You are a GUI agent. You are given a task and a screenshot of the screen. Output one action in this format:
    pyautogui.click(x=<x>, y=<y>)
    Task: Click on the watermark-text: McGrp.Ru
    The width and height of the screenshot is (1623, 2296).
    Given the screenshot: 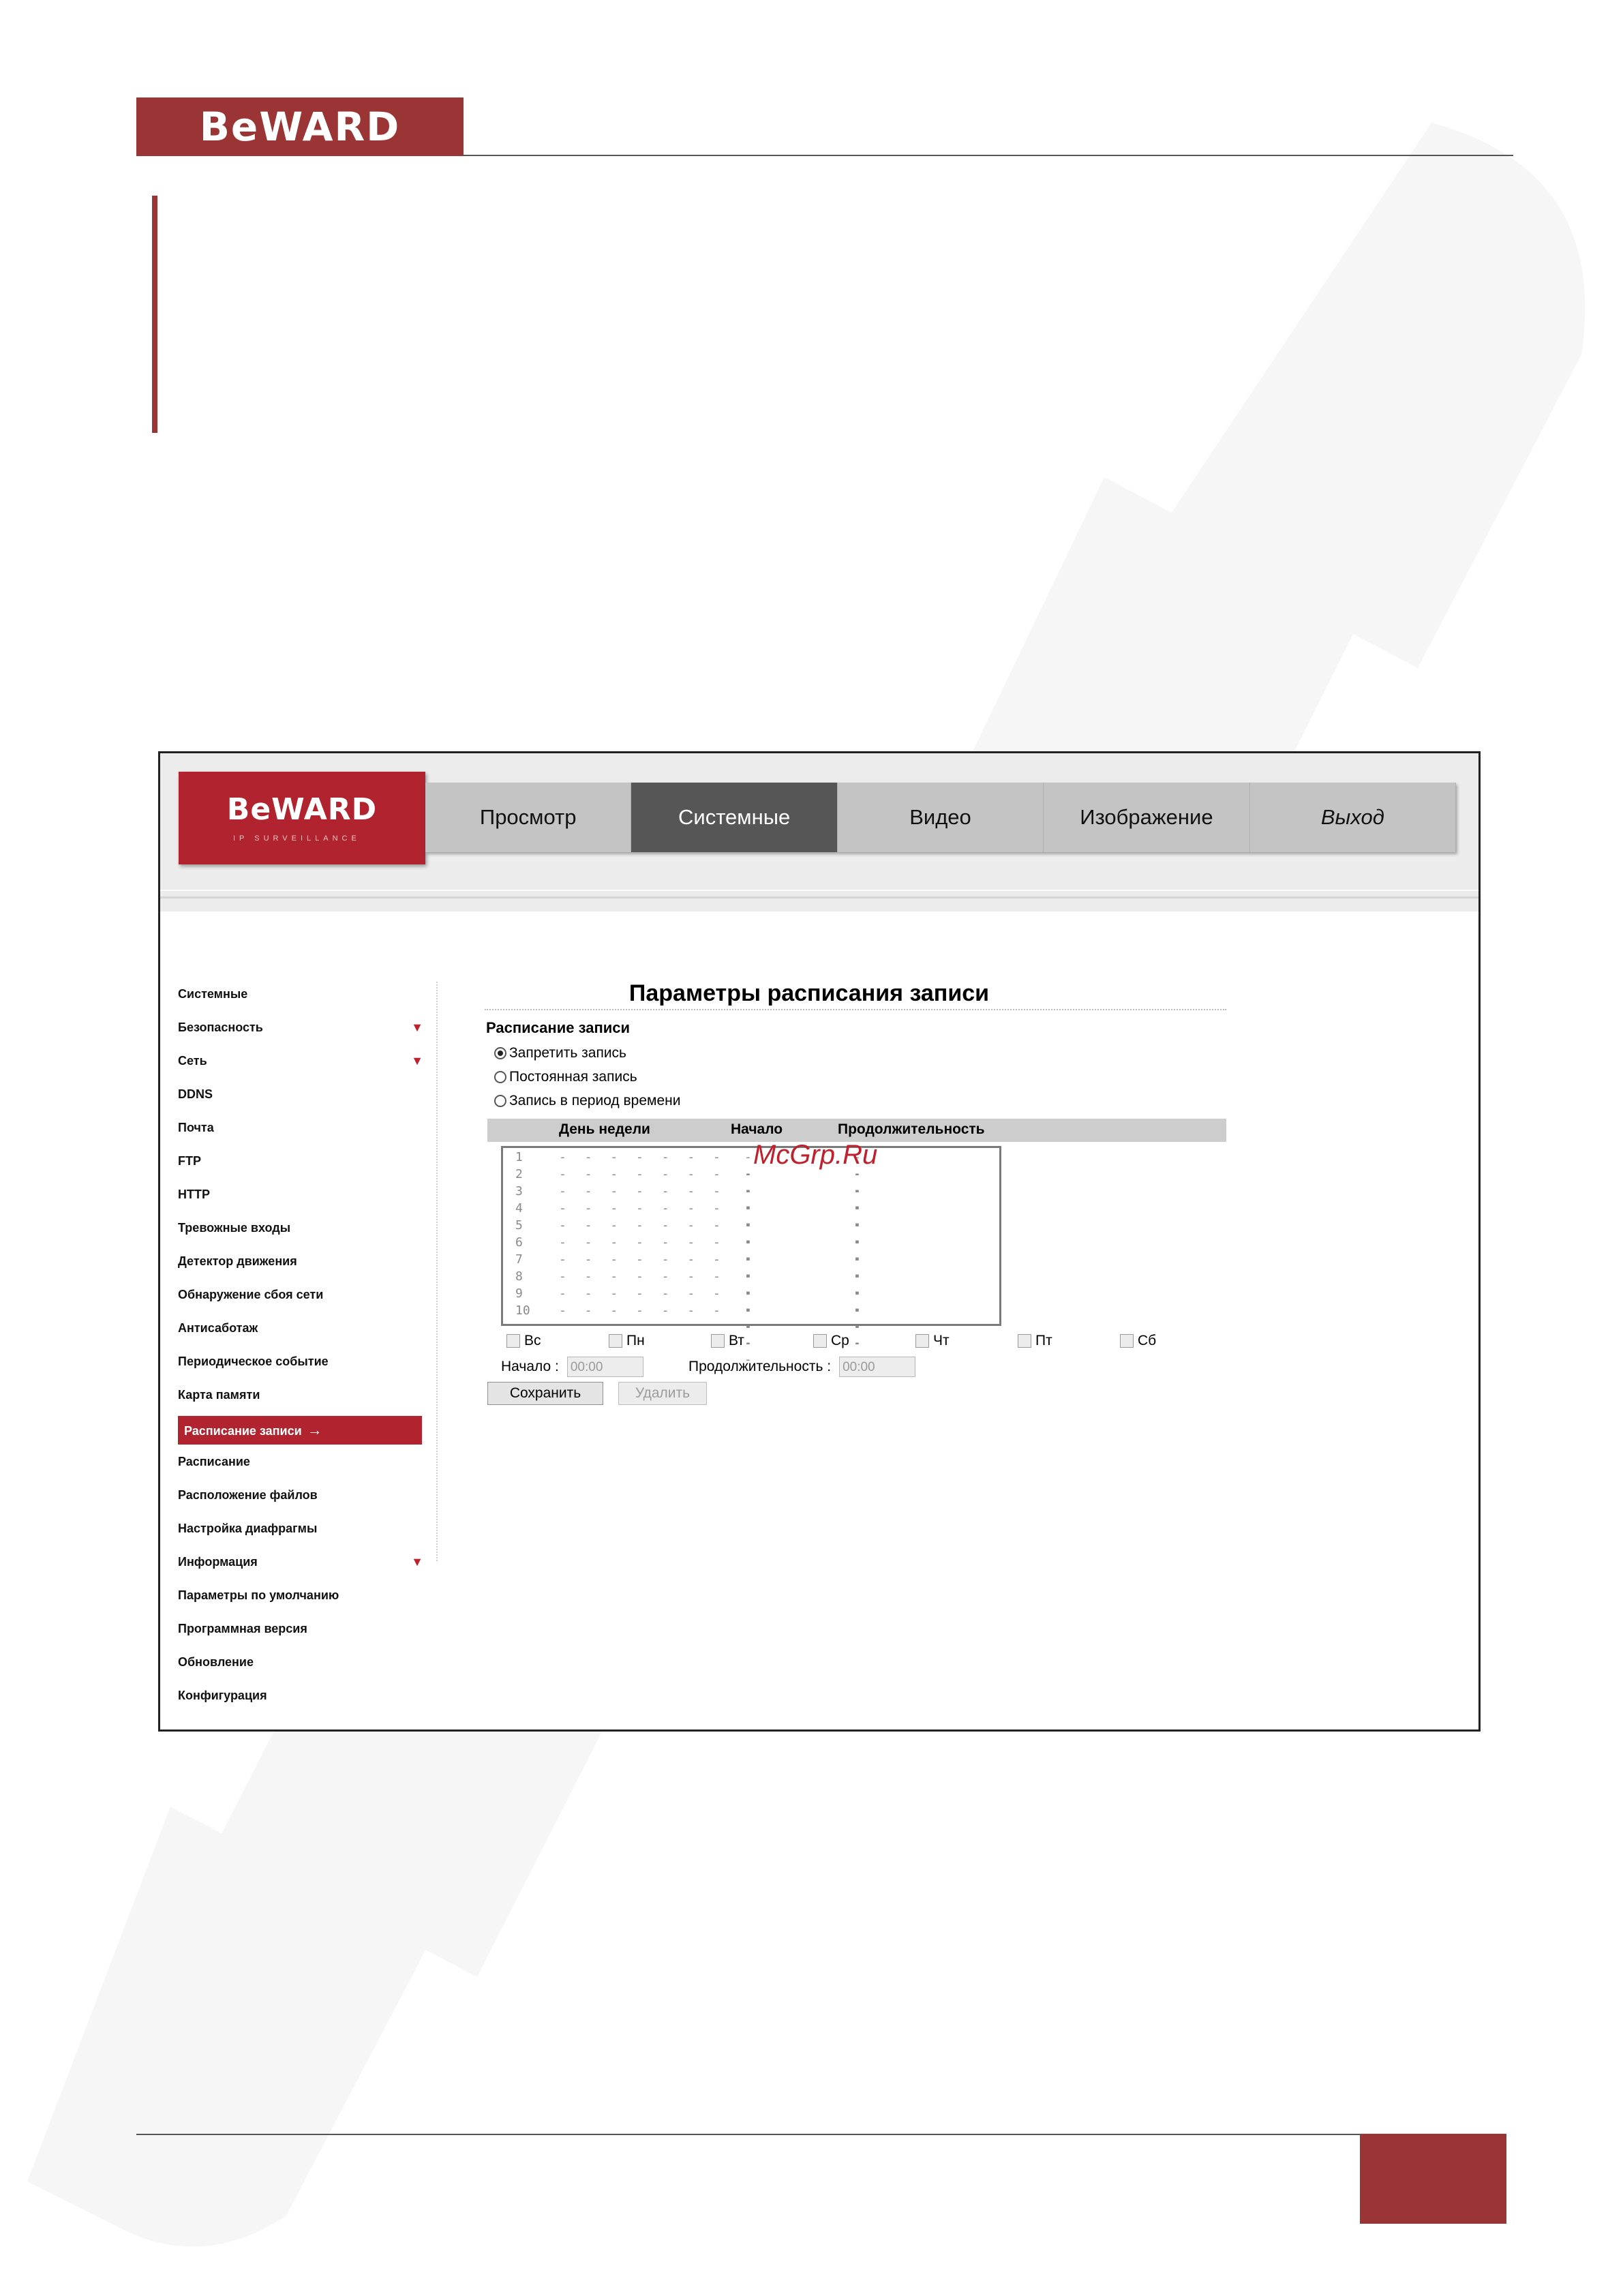 What is the action you would take?
    pyautogui.click(x=815, y=1155)
    